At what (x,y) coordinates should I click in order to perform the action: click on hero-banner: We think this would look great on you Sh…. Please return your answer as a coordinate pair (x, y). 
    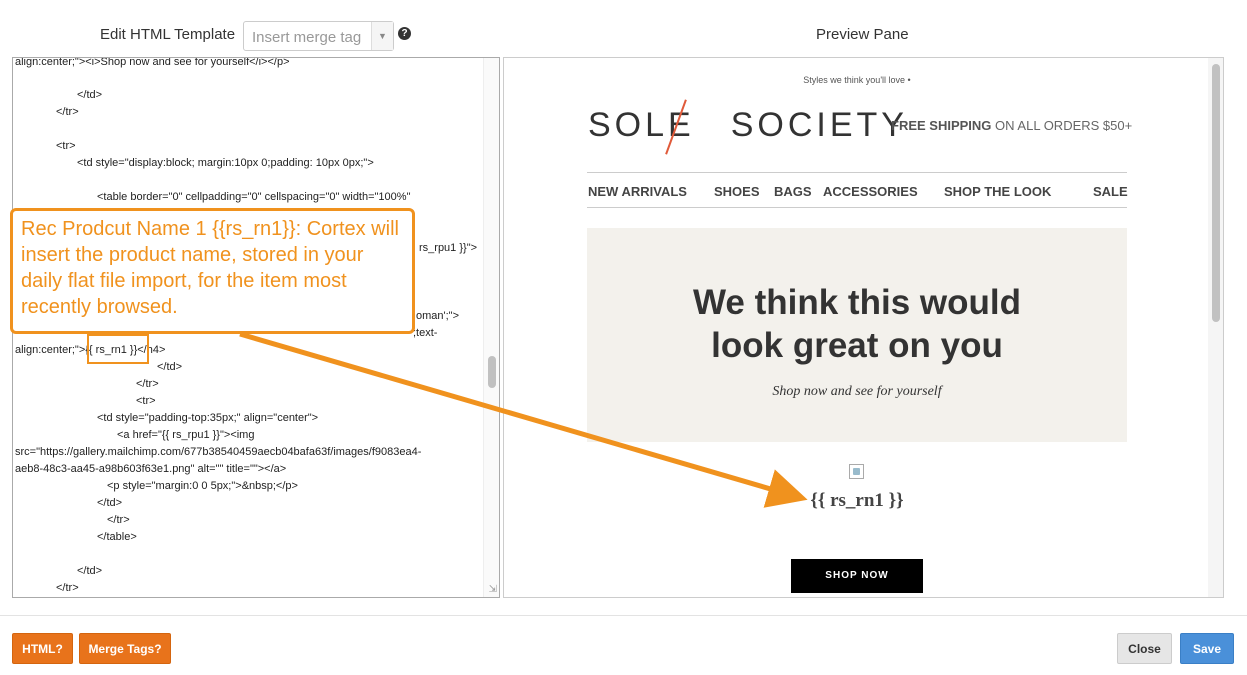
    Looking at the image, I should click on (857, 335).